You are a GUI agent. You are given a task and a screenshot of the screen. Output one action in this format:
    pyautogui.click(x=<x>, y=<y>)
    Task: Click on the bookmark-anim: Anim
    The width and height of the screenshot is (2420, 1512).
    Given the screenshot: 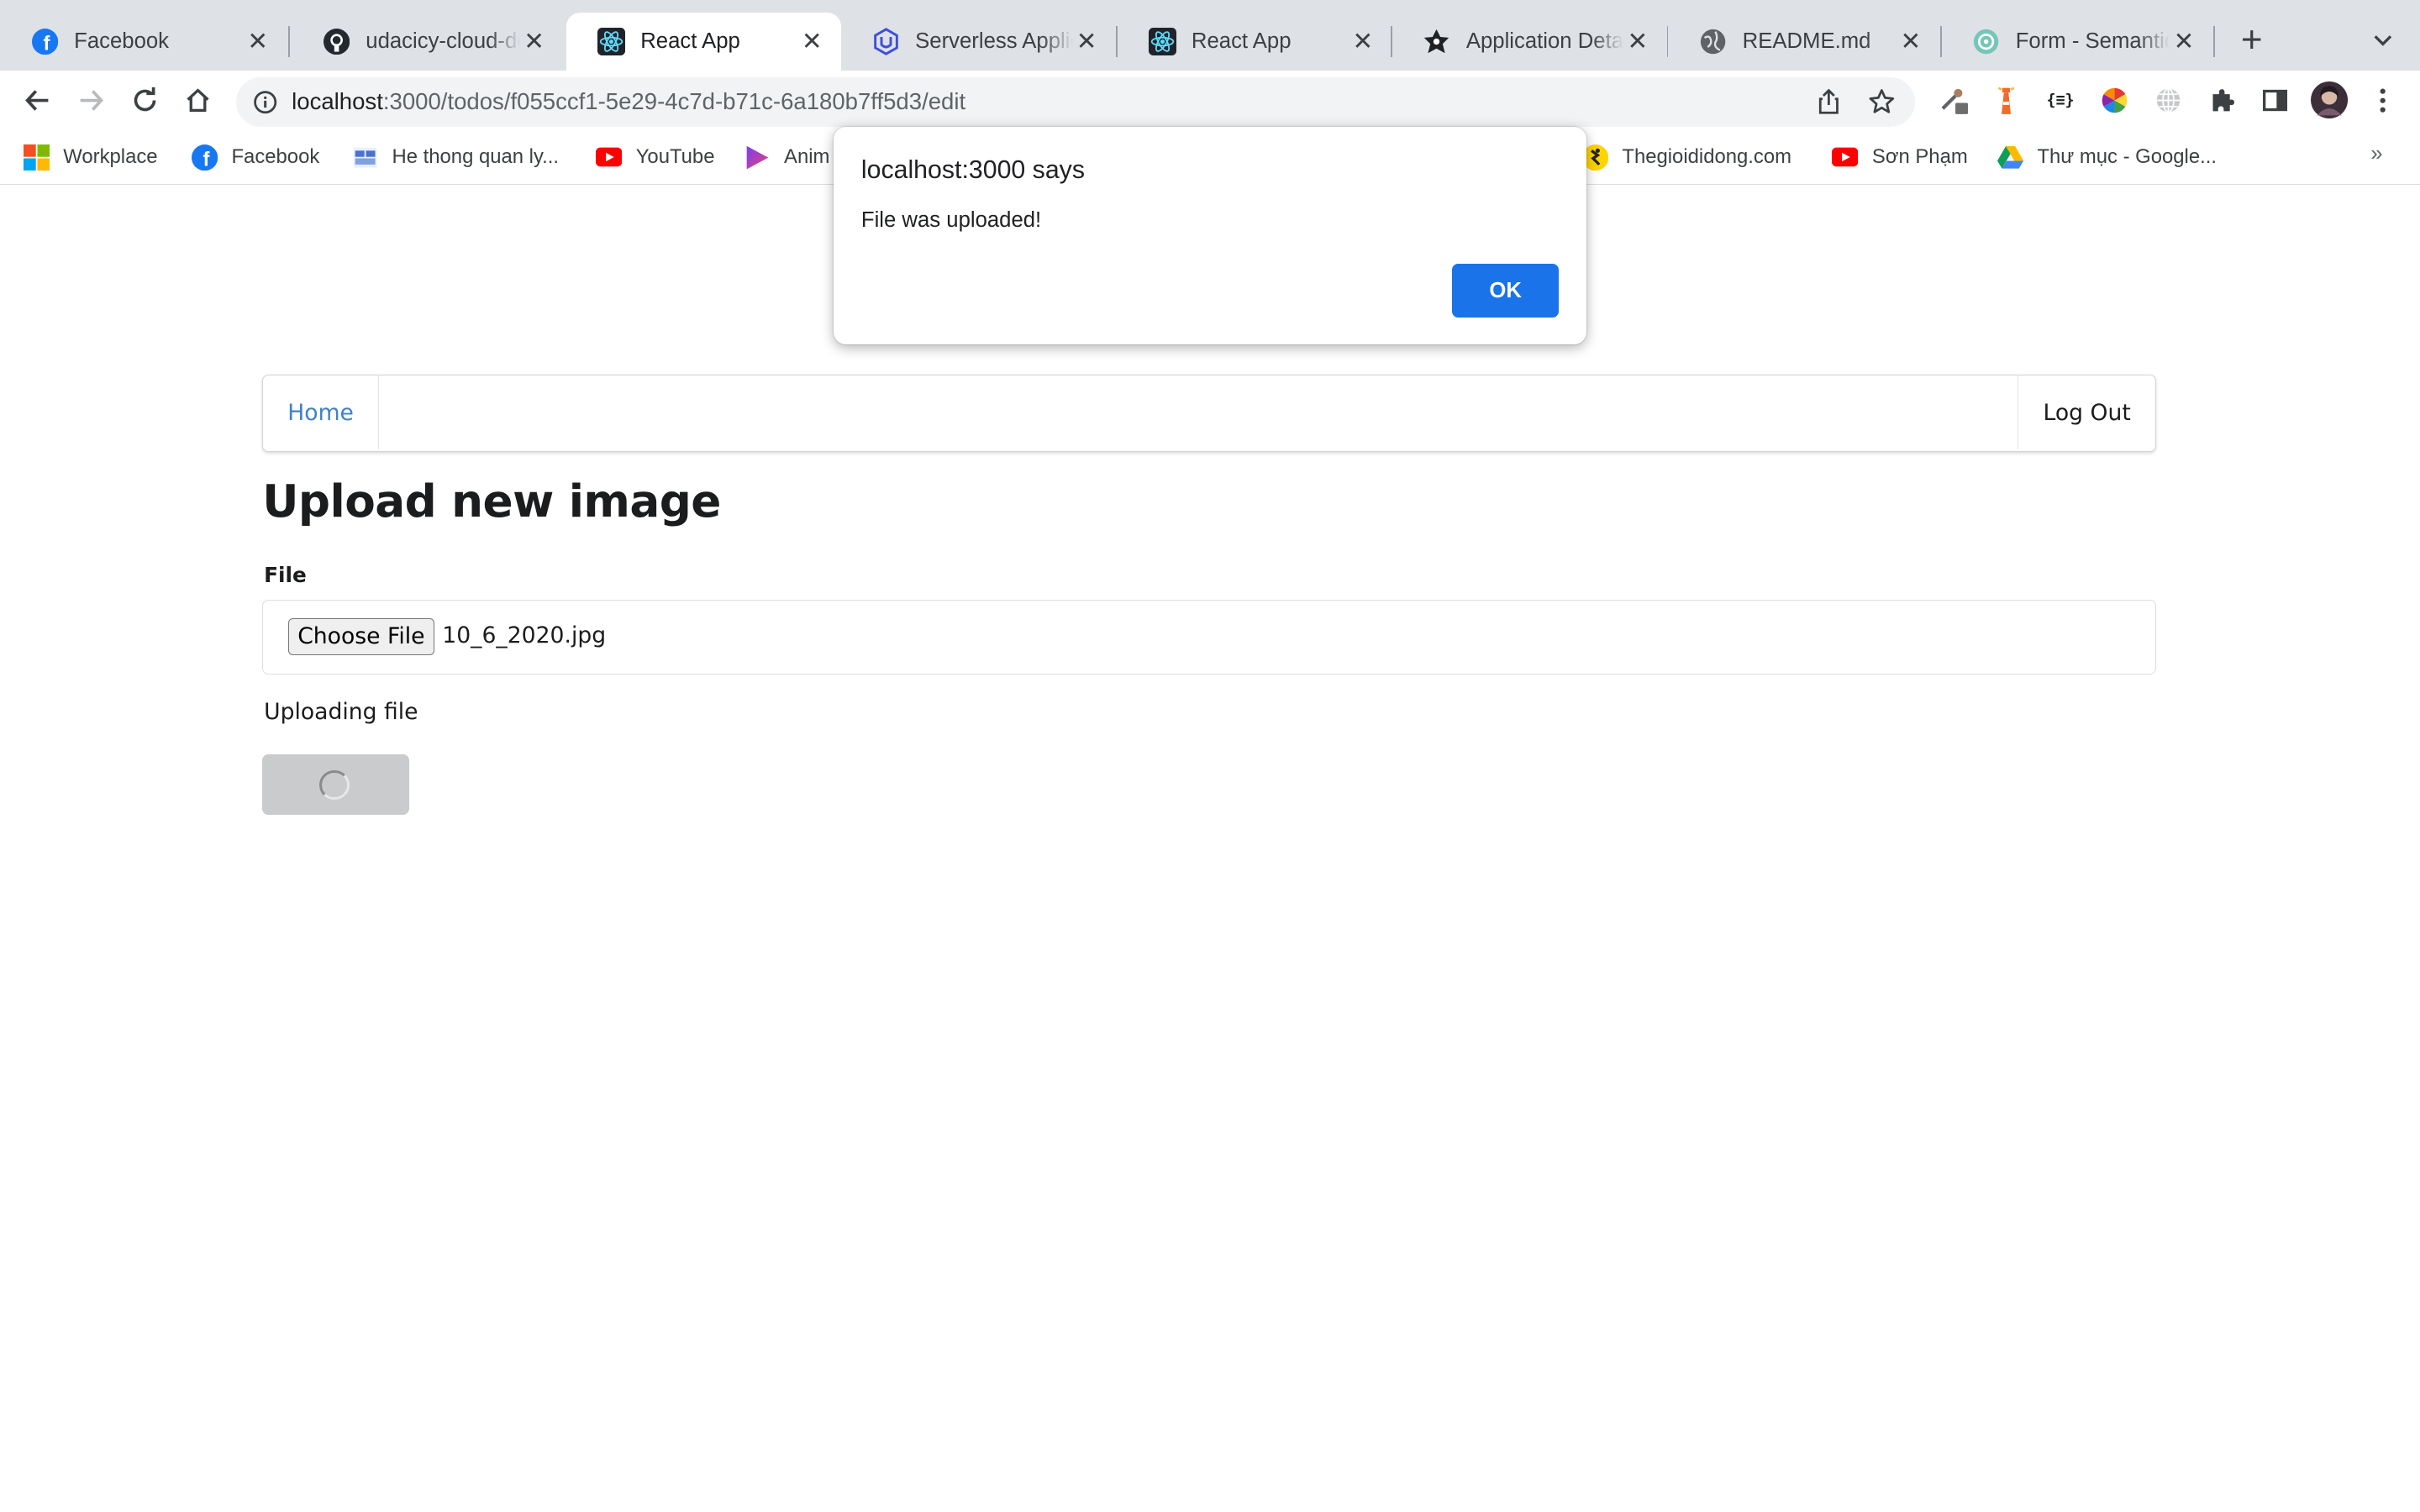 What is the action you would take?
    pyautogui.click(x=786, y=157)
    